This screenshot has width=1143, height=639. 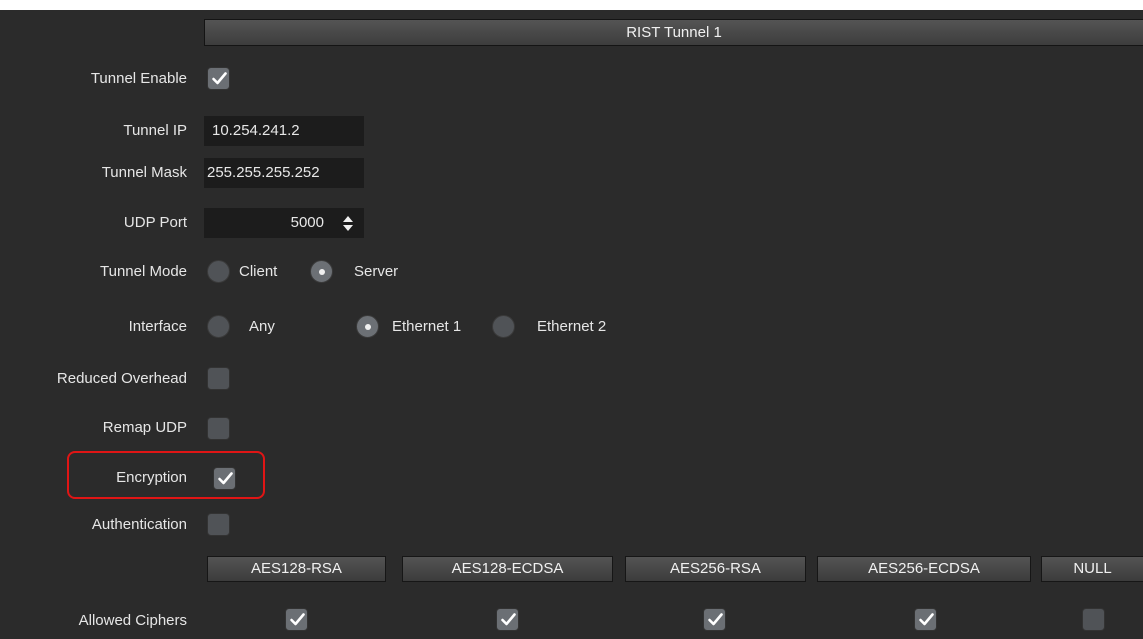 What do you see at coordinates (673, 32) in the screenshot?
I see `tunnel-title-header: RIST Tunnel 1` at bounding box center [673, 32].